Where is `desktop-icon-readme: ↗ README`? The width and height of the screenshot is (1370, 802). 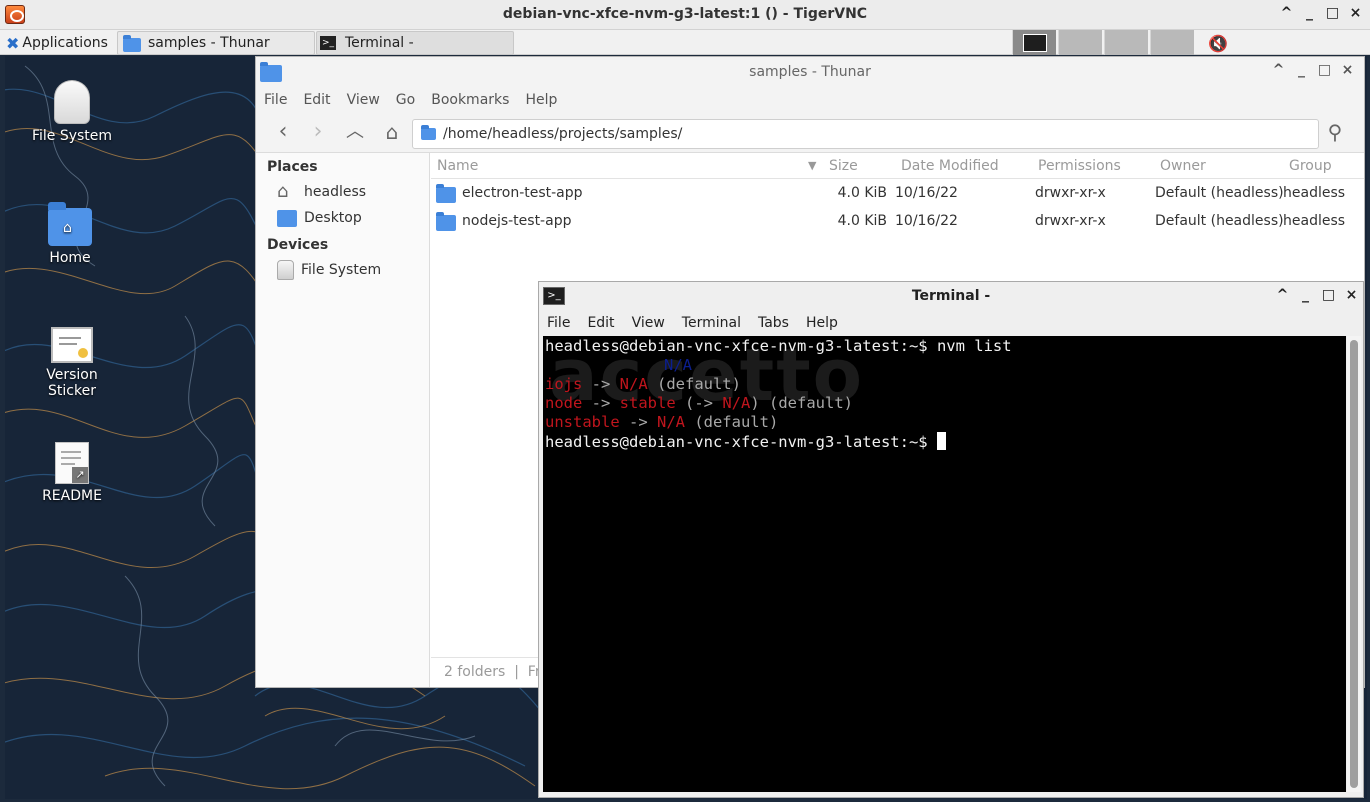
desktop-icon-readme: ↗ README is located at coordinates (72, 473).